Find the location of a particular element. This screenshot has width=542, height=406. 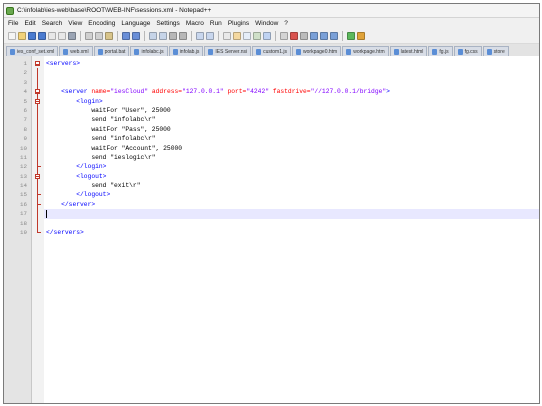

find-icon is located at coordinates (153, 35).